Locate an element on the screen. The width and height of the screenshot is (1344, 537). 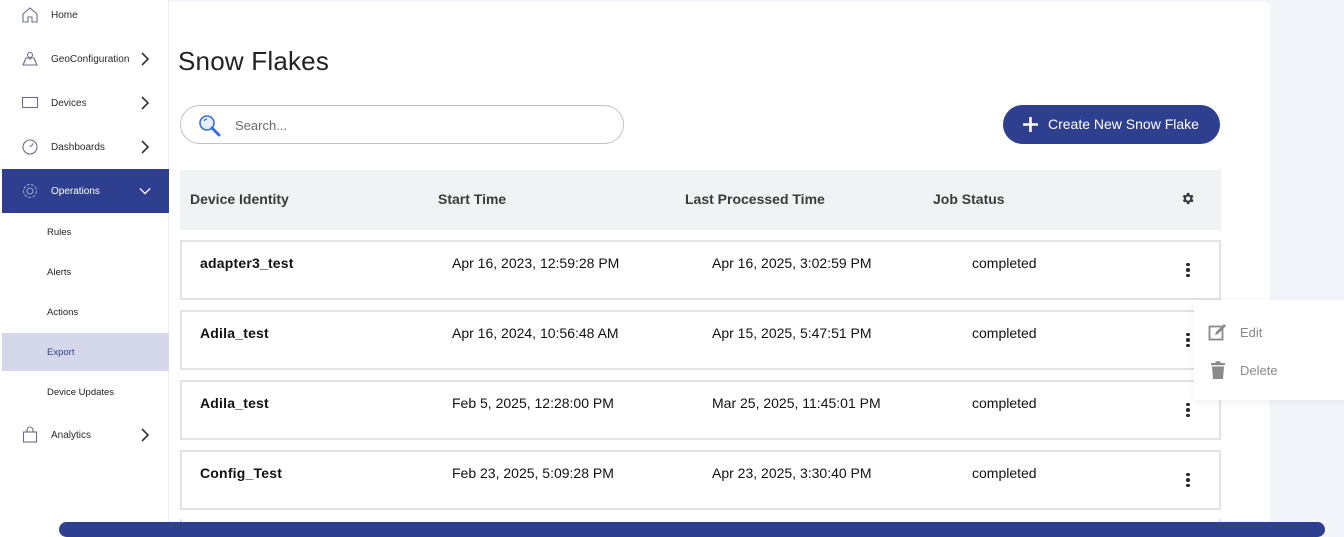
cell-device-identity: Config_Test is located at coordinates (241, 473).